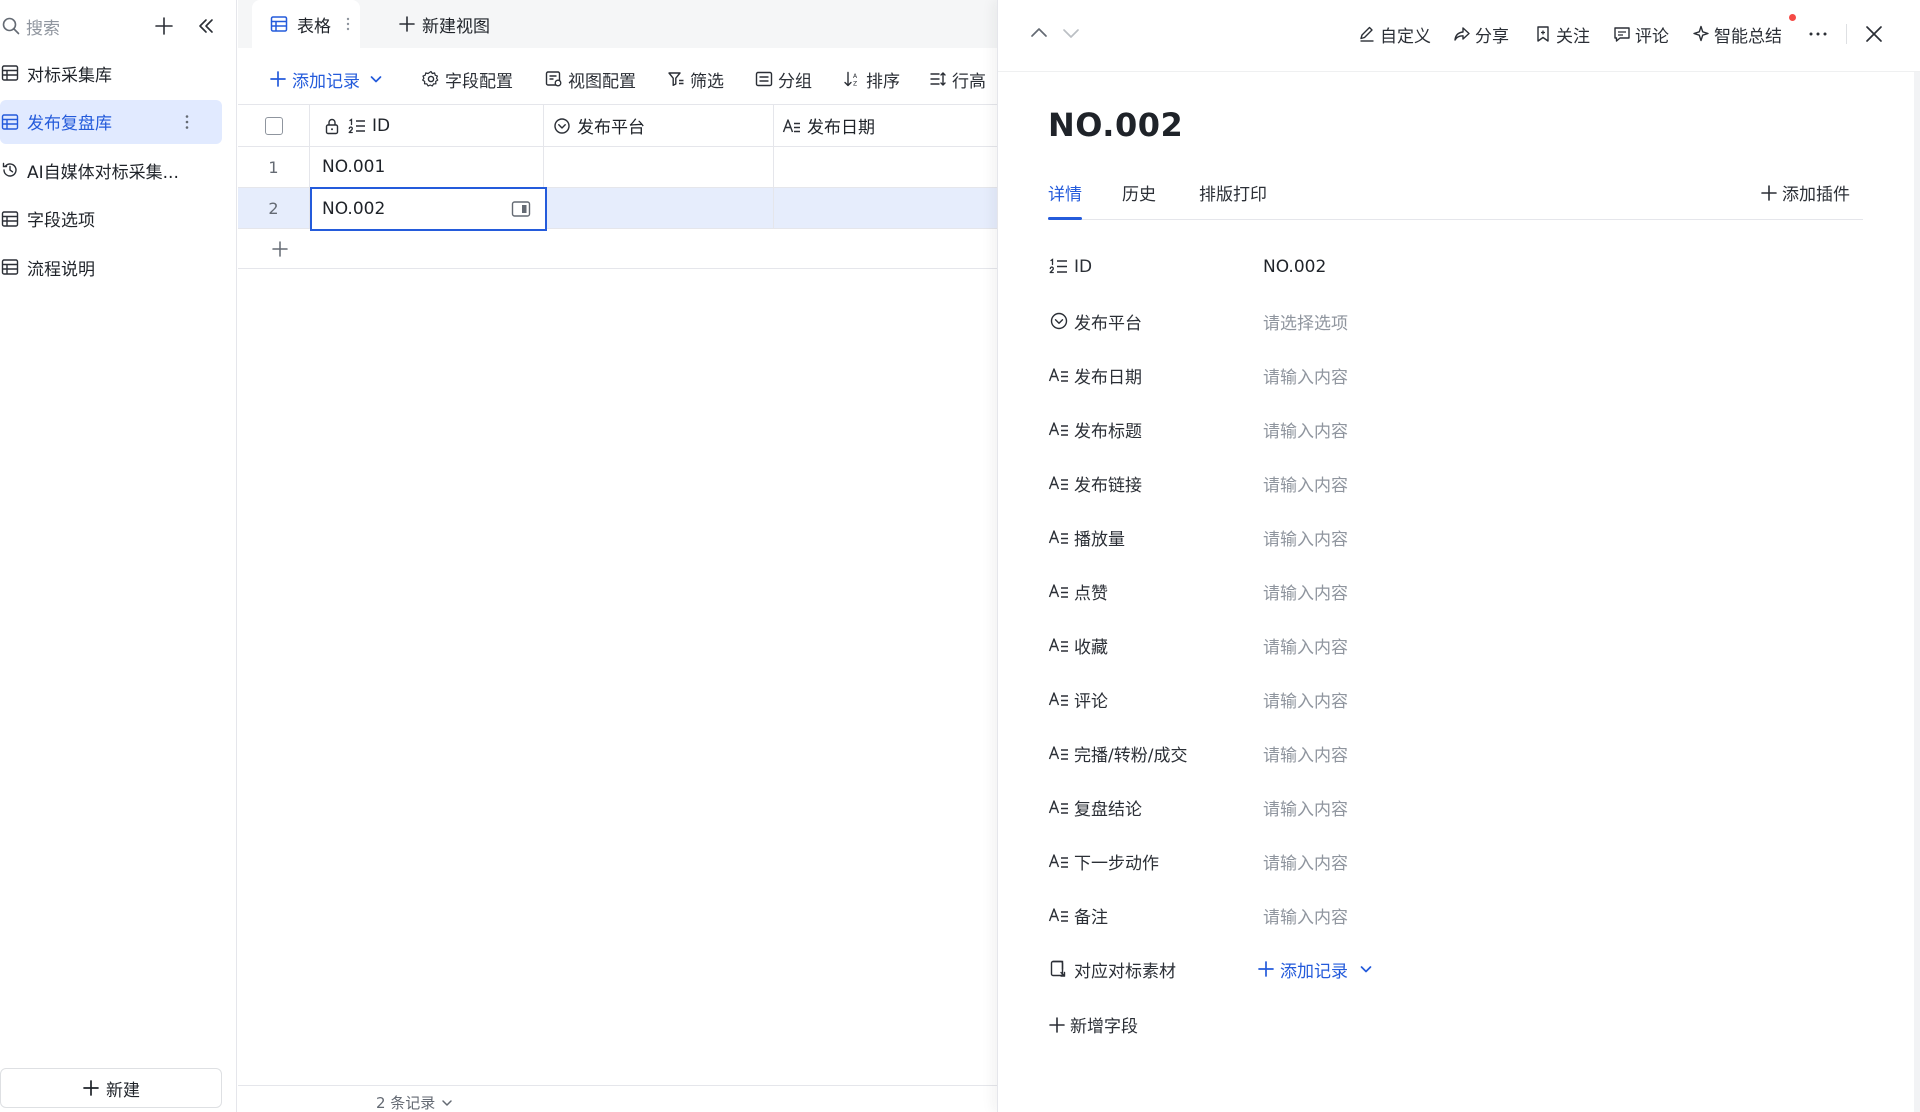 The width and height of the screenshot is (1920, 1112). What do you see at coordinates (590, 79) in the screenshot?
I see `view-config-button: 视图配置` at bounding box center [590, 79].